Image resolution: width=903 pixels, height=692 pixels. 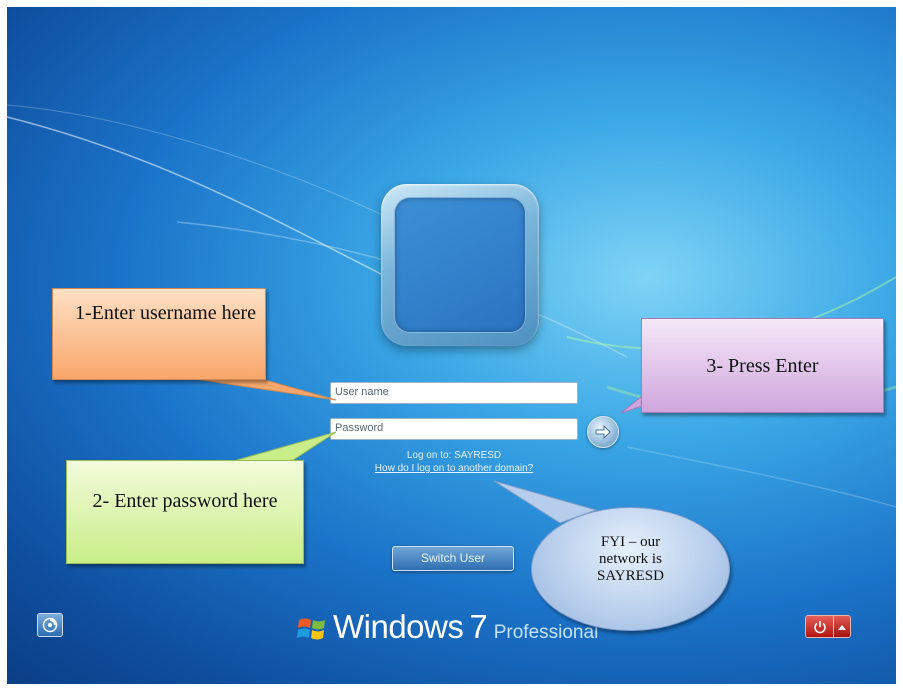 I want to click on windows-version: 7, so click(x=478, y=626).